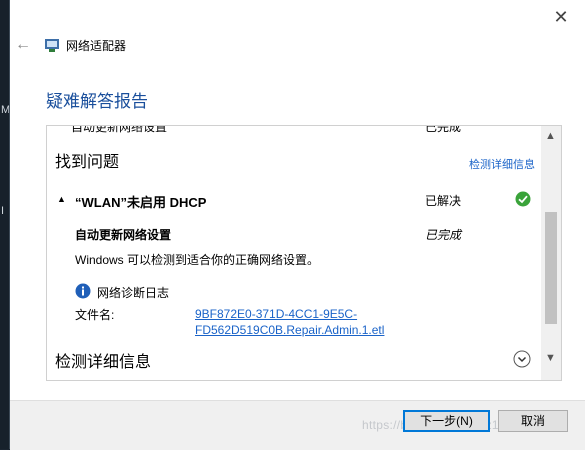 This screenshot has width=585, height=450. What do you see at coordinates (443, 130) in the screenshot?
I see `previous-row-status: 已完成` at bounding box center [443, 130].